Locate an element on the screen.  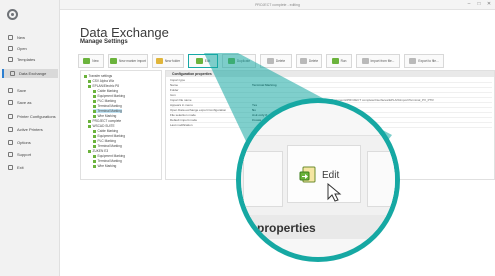
mouse-cursor-icon is located at coordinates (334, 192).